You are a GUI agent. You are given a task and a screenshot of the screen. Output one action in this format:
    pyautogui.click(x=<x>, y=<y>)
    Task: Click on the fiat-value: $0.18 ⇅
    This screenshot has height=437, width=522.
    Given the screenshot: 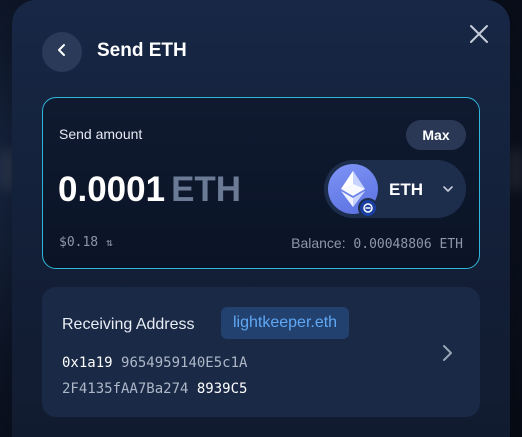 What is the action you would take?
    pyautogui.click(x=86, y=242)
    